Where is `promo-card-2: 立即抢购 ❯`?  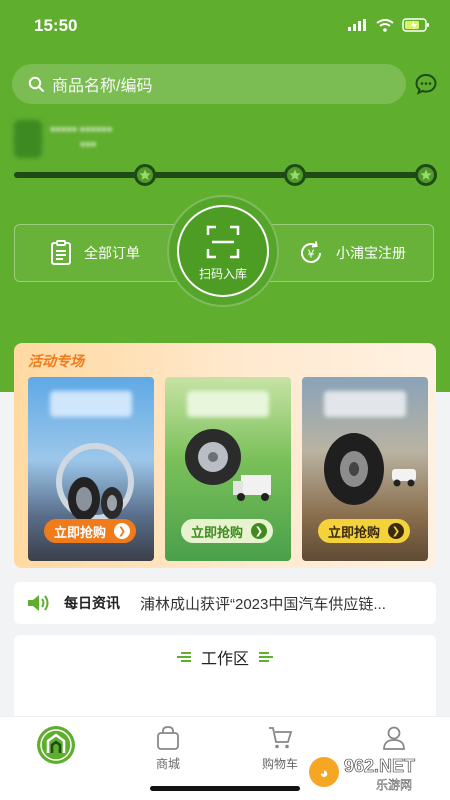
promo-card-2: 立即抢购 ❯ is located at coordinates (228, 469).